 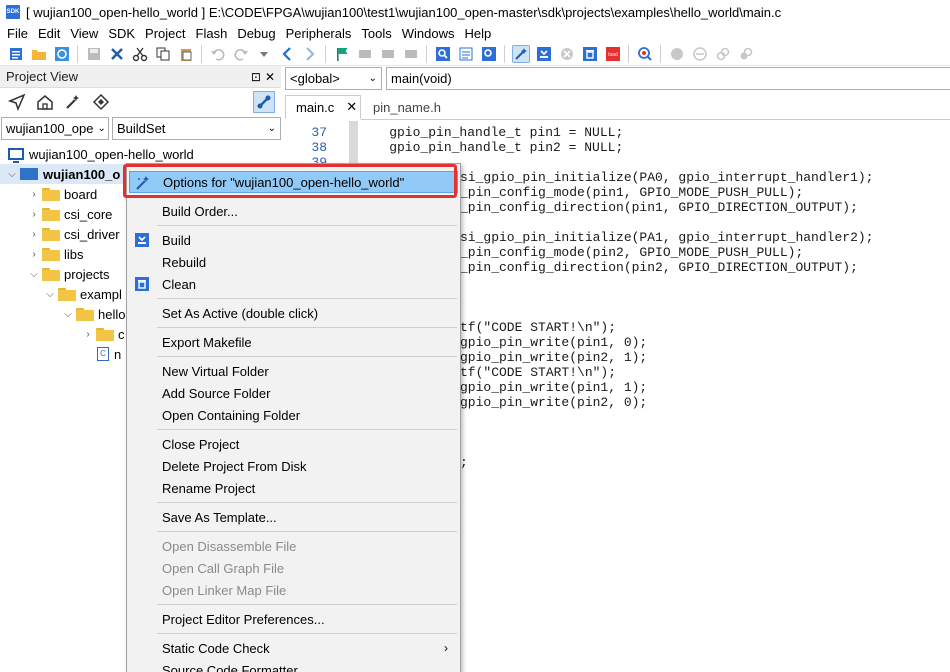 What do you see at coordinates (140, 54) in the screenshot?
I see `cut-icon` at bounding box center [140, 54].